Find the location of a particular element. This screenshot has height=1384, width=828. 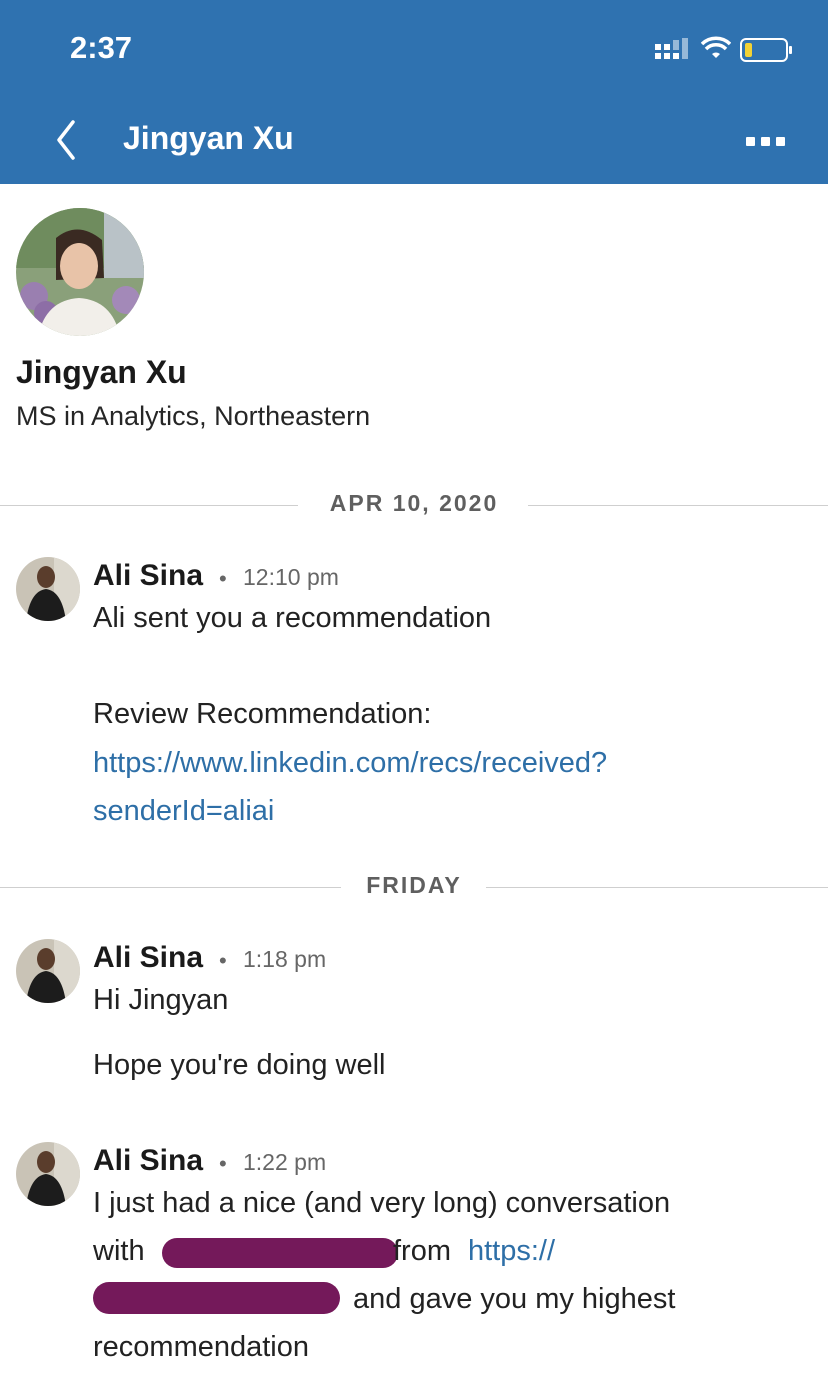

date-divider: APR 10, 2020 is located at coordinates (414, 505).